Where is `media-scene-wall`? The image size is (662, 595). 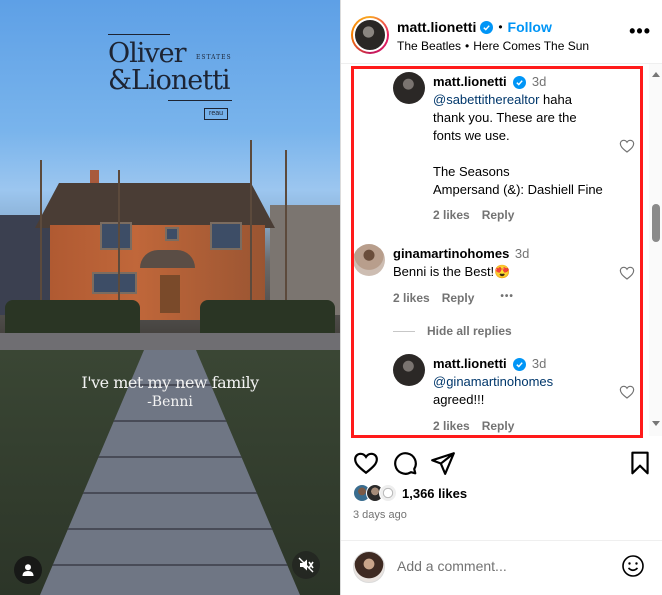
media-scene-wall is located at coordinates (170, 342).